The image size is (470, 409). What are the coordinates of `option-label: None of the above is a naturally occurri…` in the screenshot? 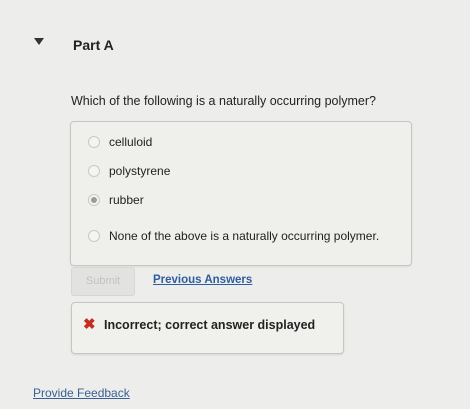 It's located at (244, 236).